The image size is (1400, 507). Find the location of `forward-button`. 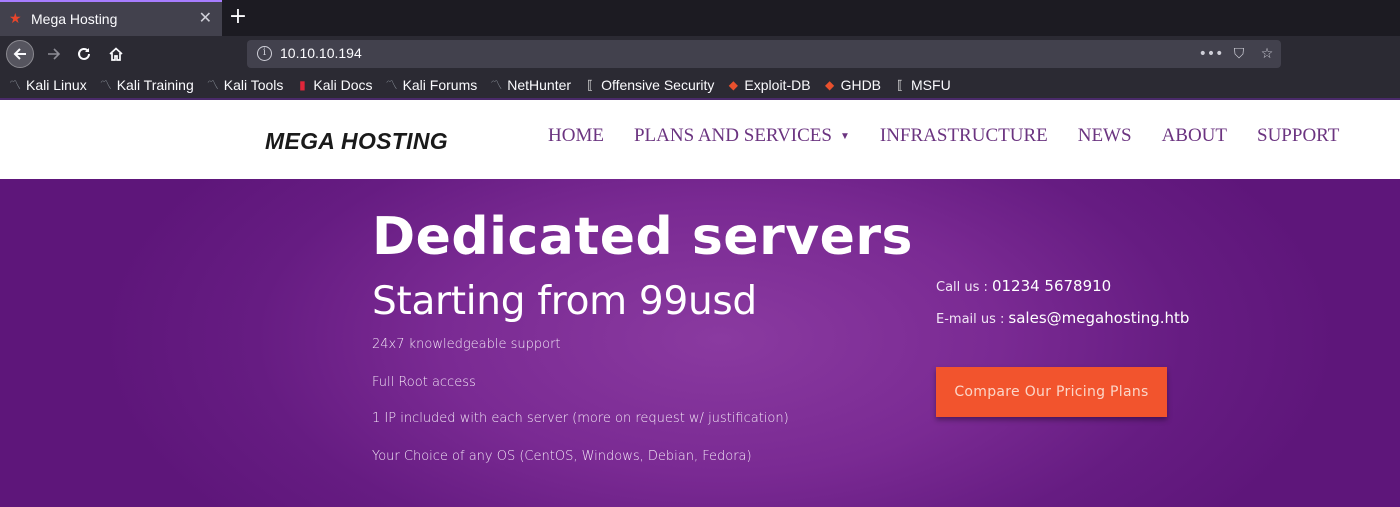

forward-button is located at coordinates (54, 54).